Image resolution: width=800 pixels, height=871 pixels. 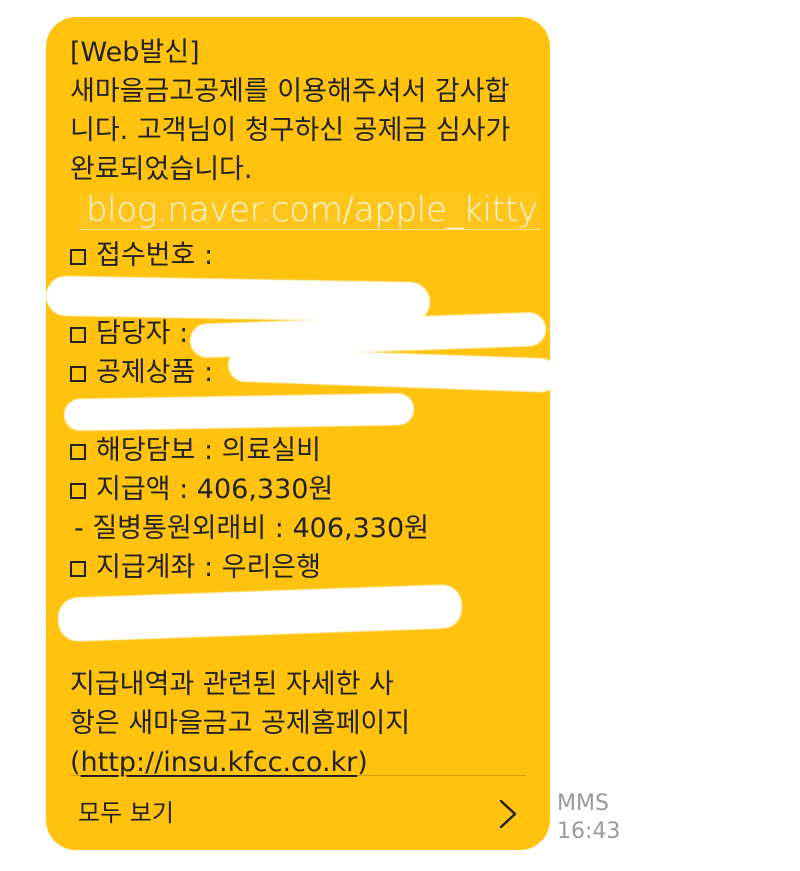 I want to click on bubble-divider, so click(x=298, y=775).